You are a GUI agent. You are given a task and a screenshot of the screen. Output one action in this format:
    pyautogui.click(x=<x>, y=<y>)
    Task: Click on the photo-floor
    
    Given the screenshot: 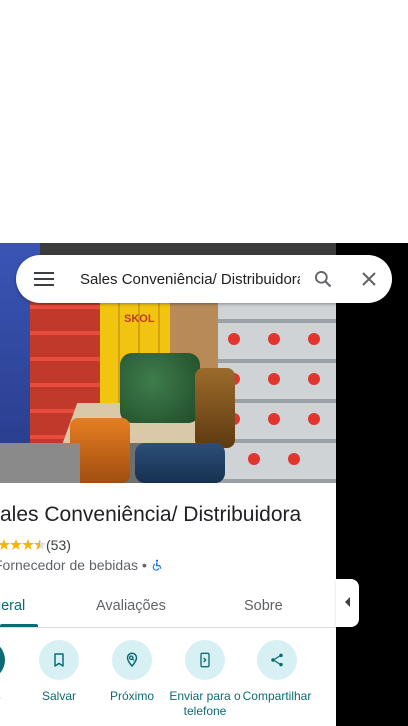 What is the action you would take?
    pyautogui.click(x=40, y=463)
    